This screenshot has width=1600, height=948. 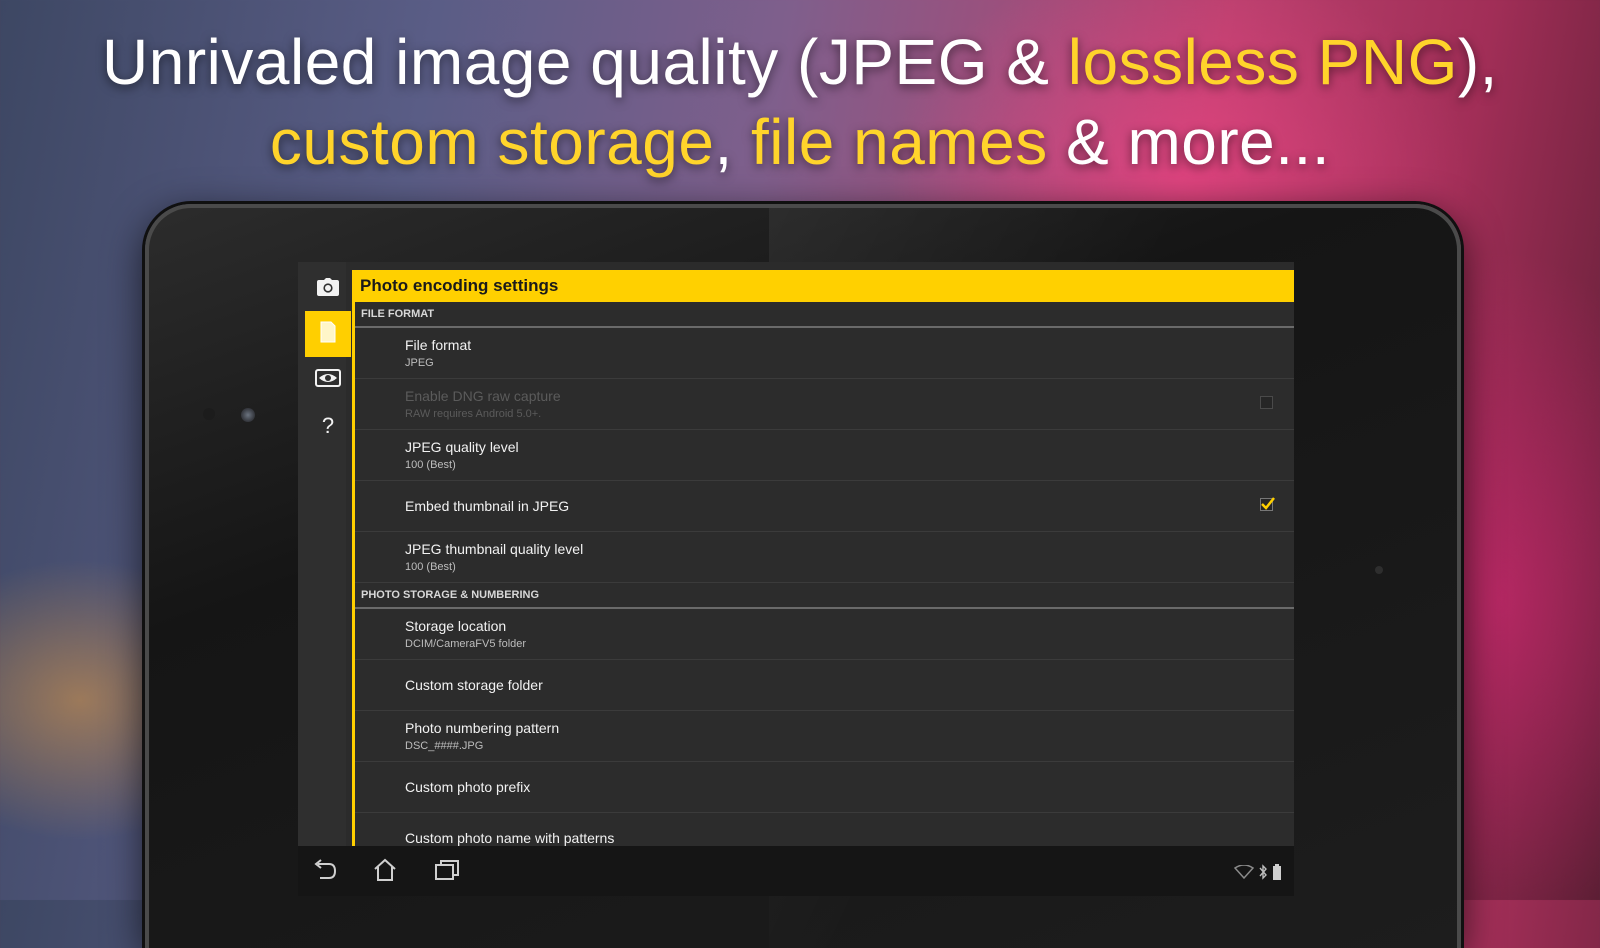 I want to click on document-icon, so click(x=328, y=334).